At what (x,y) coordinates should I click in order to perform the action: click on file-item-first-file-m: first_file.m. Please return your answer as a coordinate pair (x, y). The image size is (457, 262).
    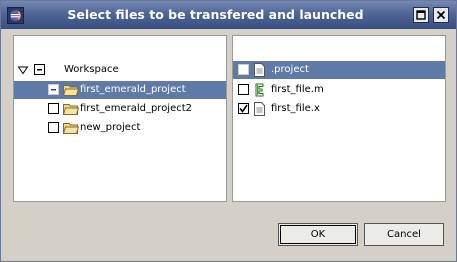
    Looking at the image, I should click on (339, 90).